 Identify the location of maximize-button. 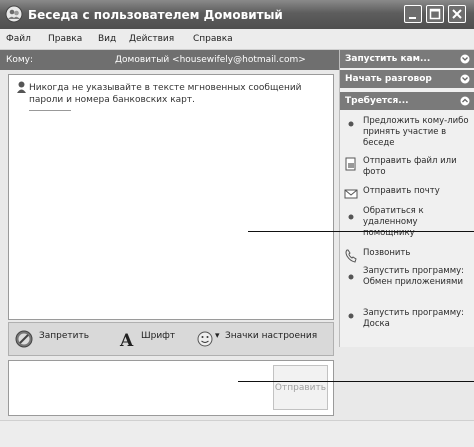
(435, 14).